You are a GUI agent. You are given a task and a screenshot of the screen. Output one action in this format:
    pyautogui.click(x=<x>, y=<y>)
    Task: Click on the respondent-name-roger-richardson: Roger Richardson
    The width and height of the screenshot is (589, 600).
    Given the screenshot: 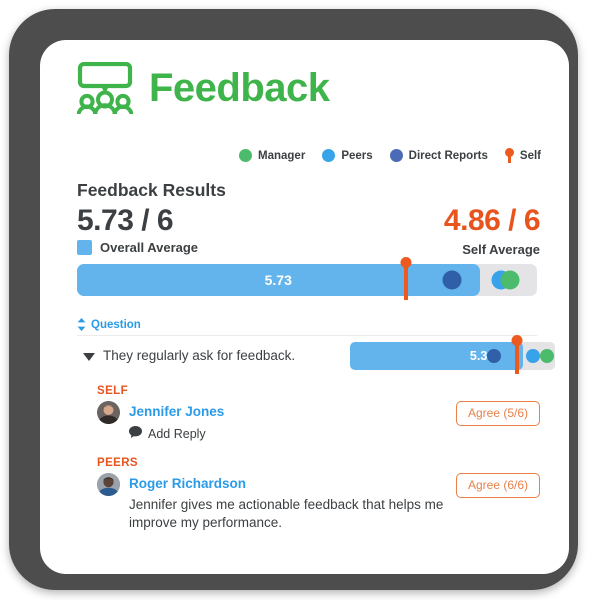 What is the action you would take?
    pyautogui.click(x=187, y=483)
    